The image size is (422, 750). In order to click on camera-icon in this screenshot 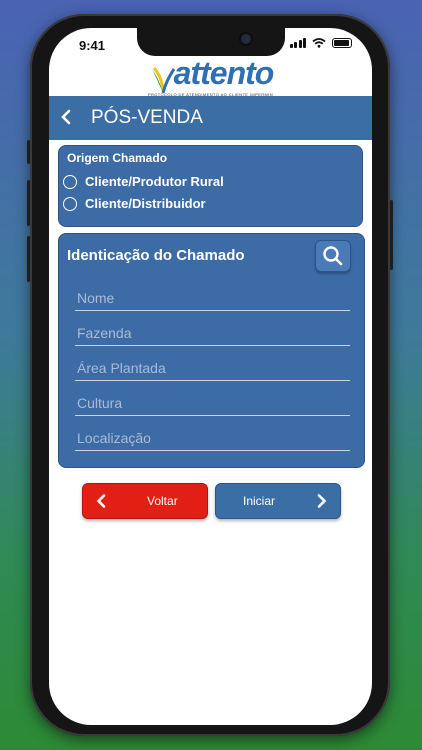, I will do `click(245, 39)`.